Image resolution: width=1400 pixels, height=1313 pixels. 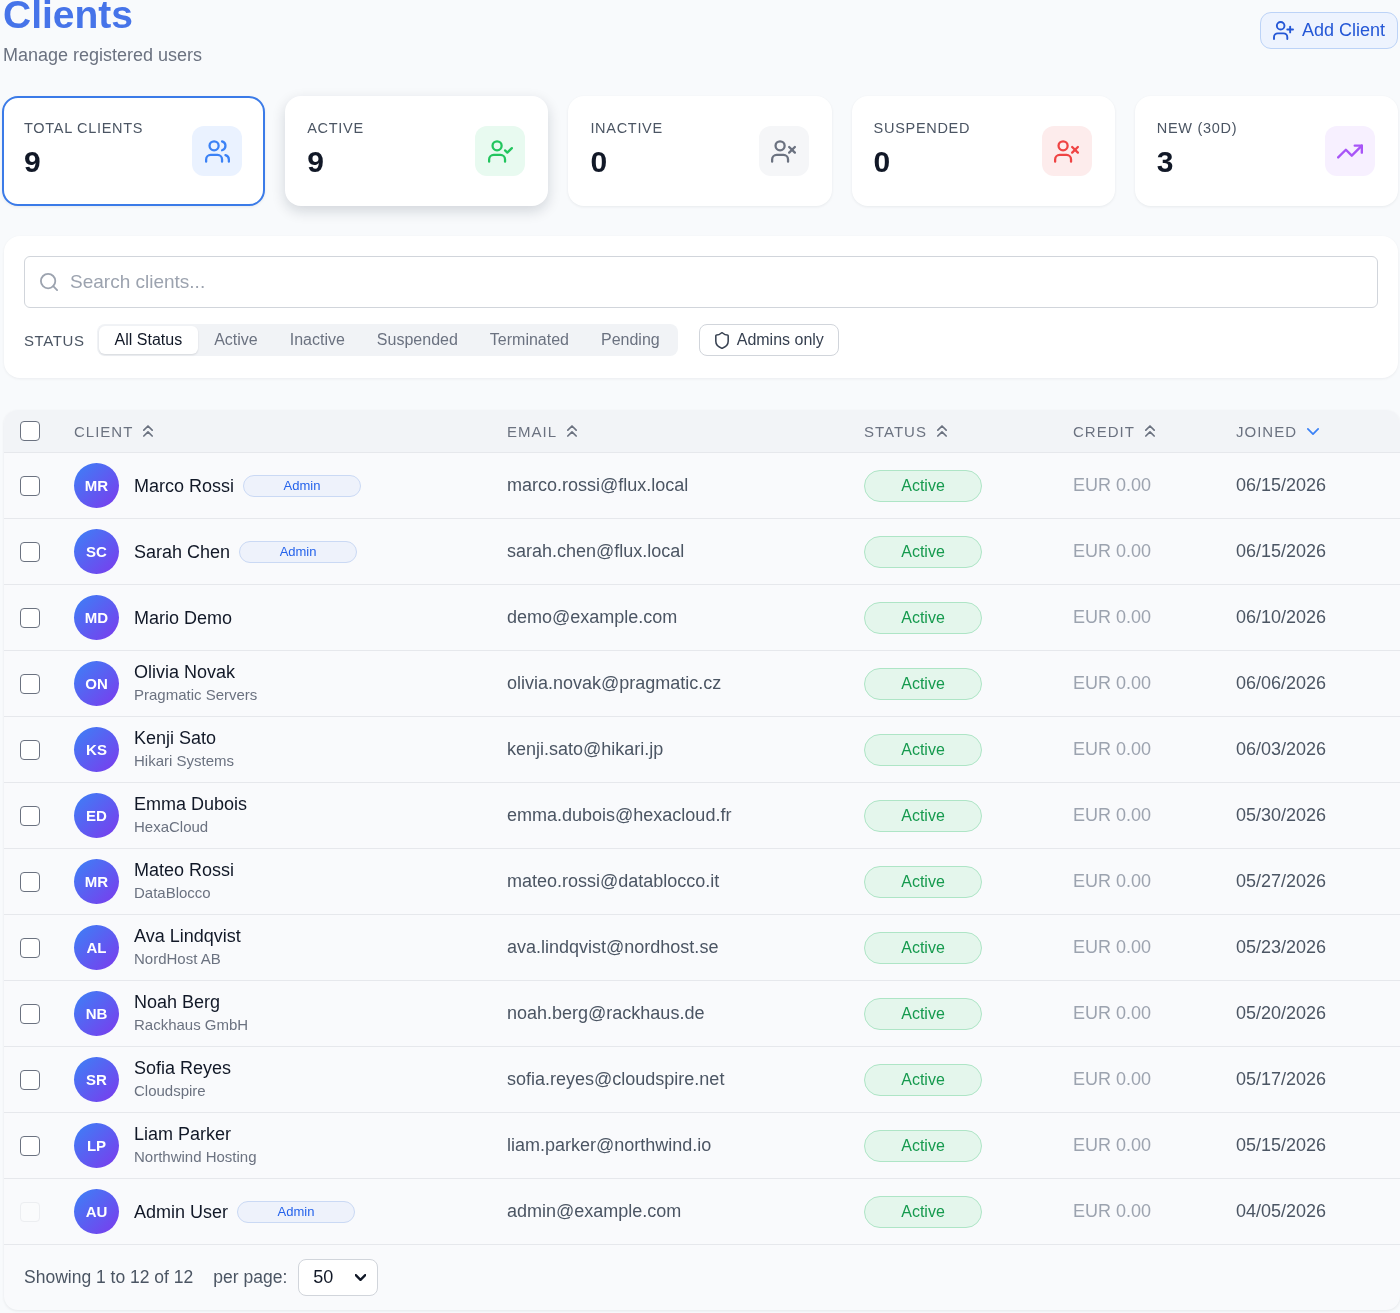 I want to click on select-all-checkbox, so click(x=30, y=431).